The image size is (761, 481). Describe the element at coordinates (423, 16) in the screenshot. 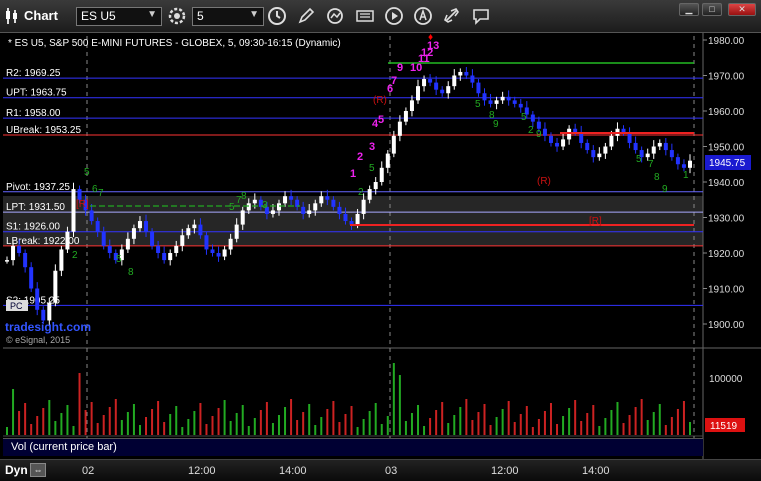

I see `alert-button` at that location.